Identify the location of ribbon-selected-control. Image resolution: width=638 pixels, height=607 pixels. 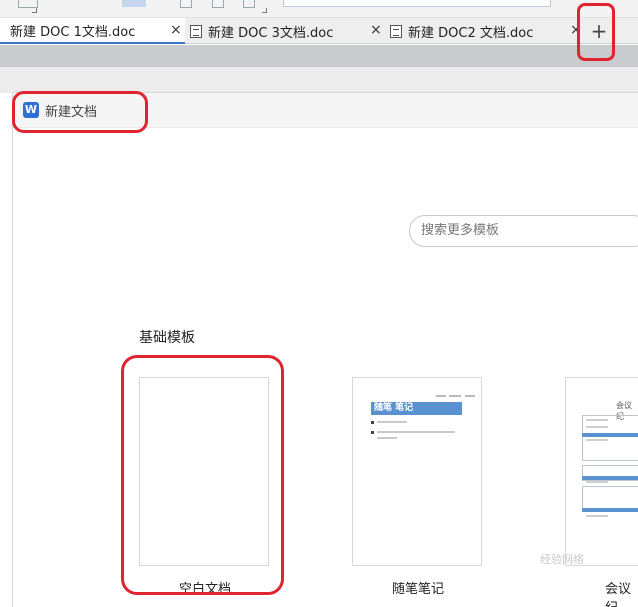
(134, 3).